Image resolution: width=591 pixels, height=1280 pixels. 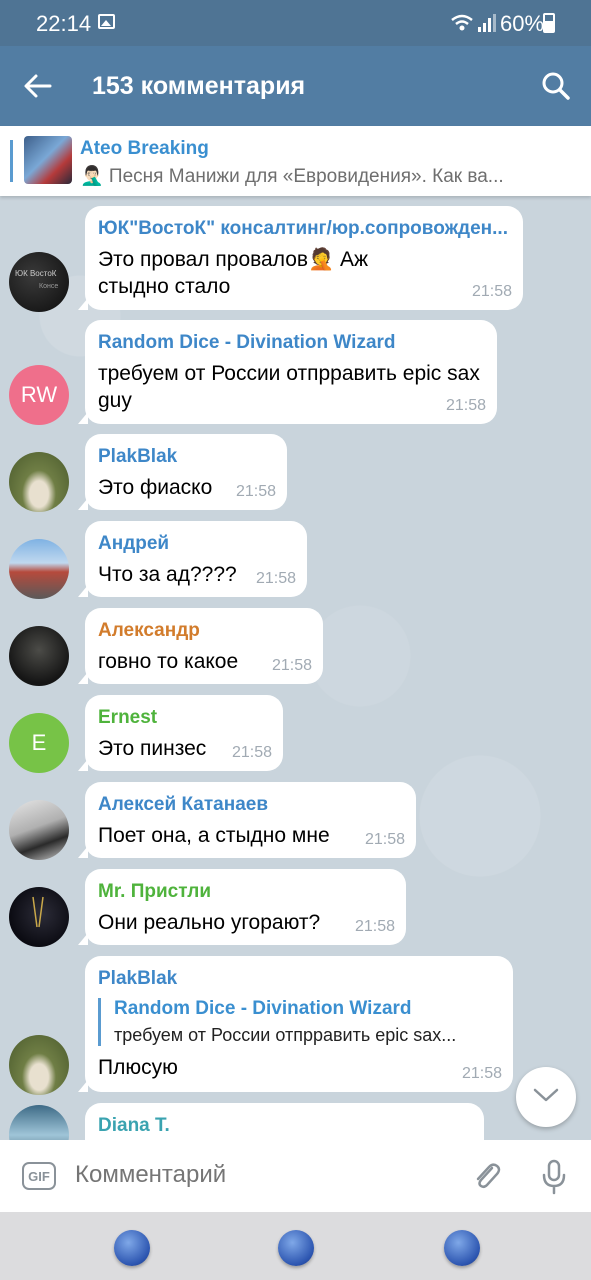 I want to click on battery-percent: 60%, so click(x=522, y=23).